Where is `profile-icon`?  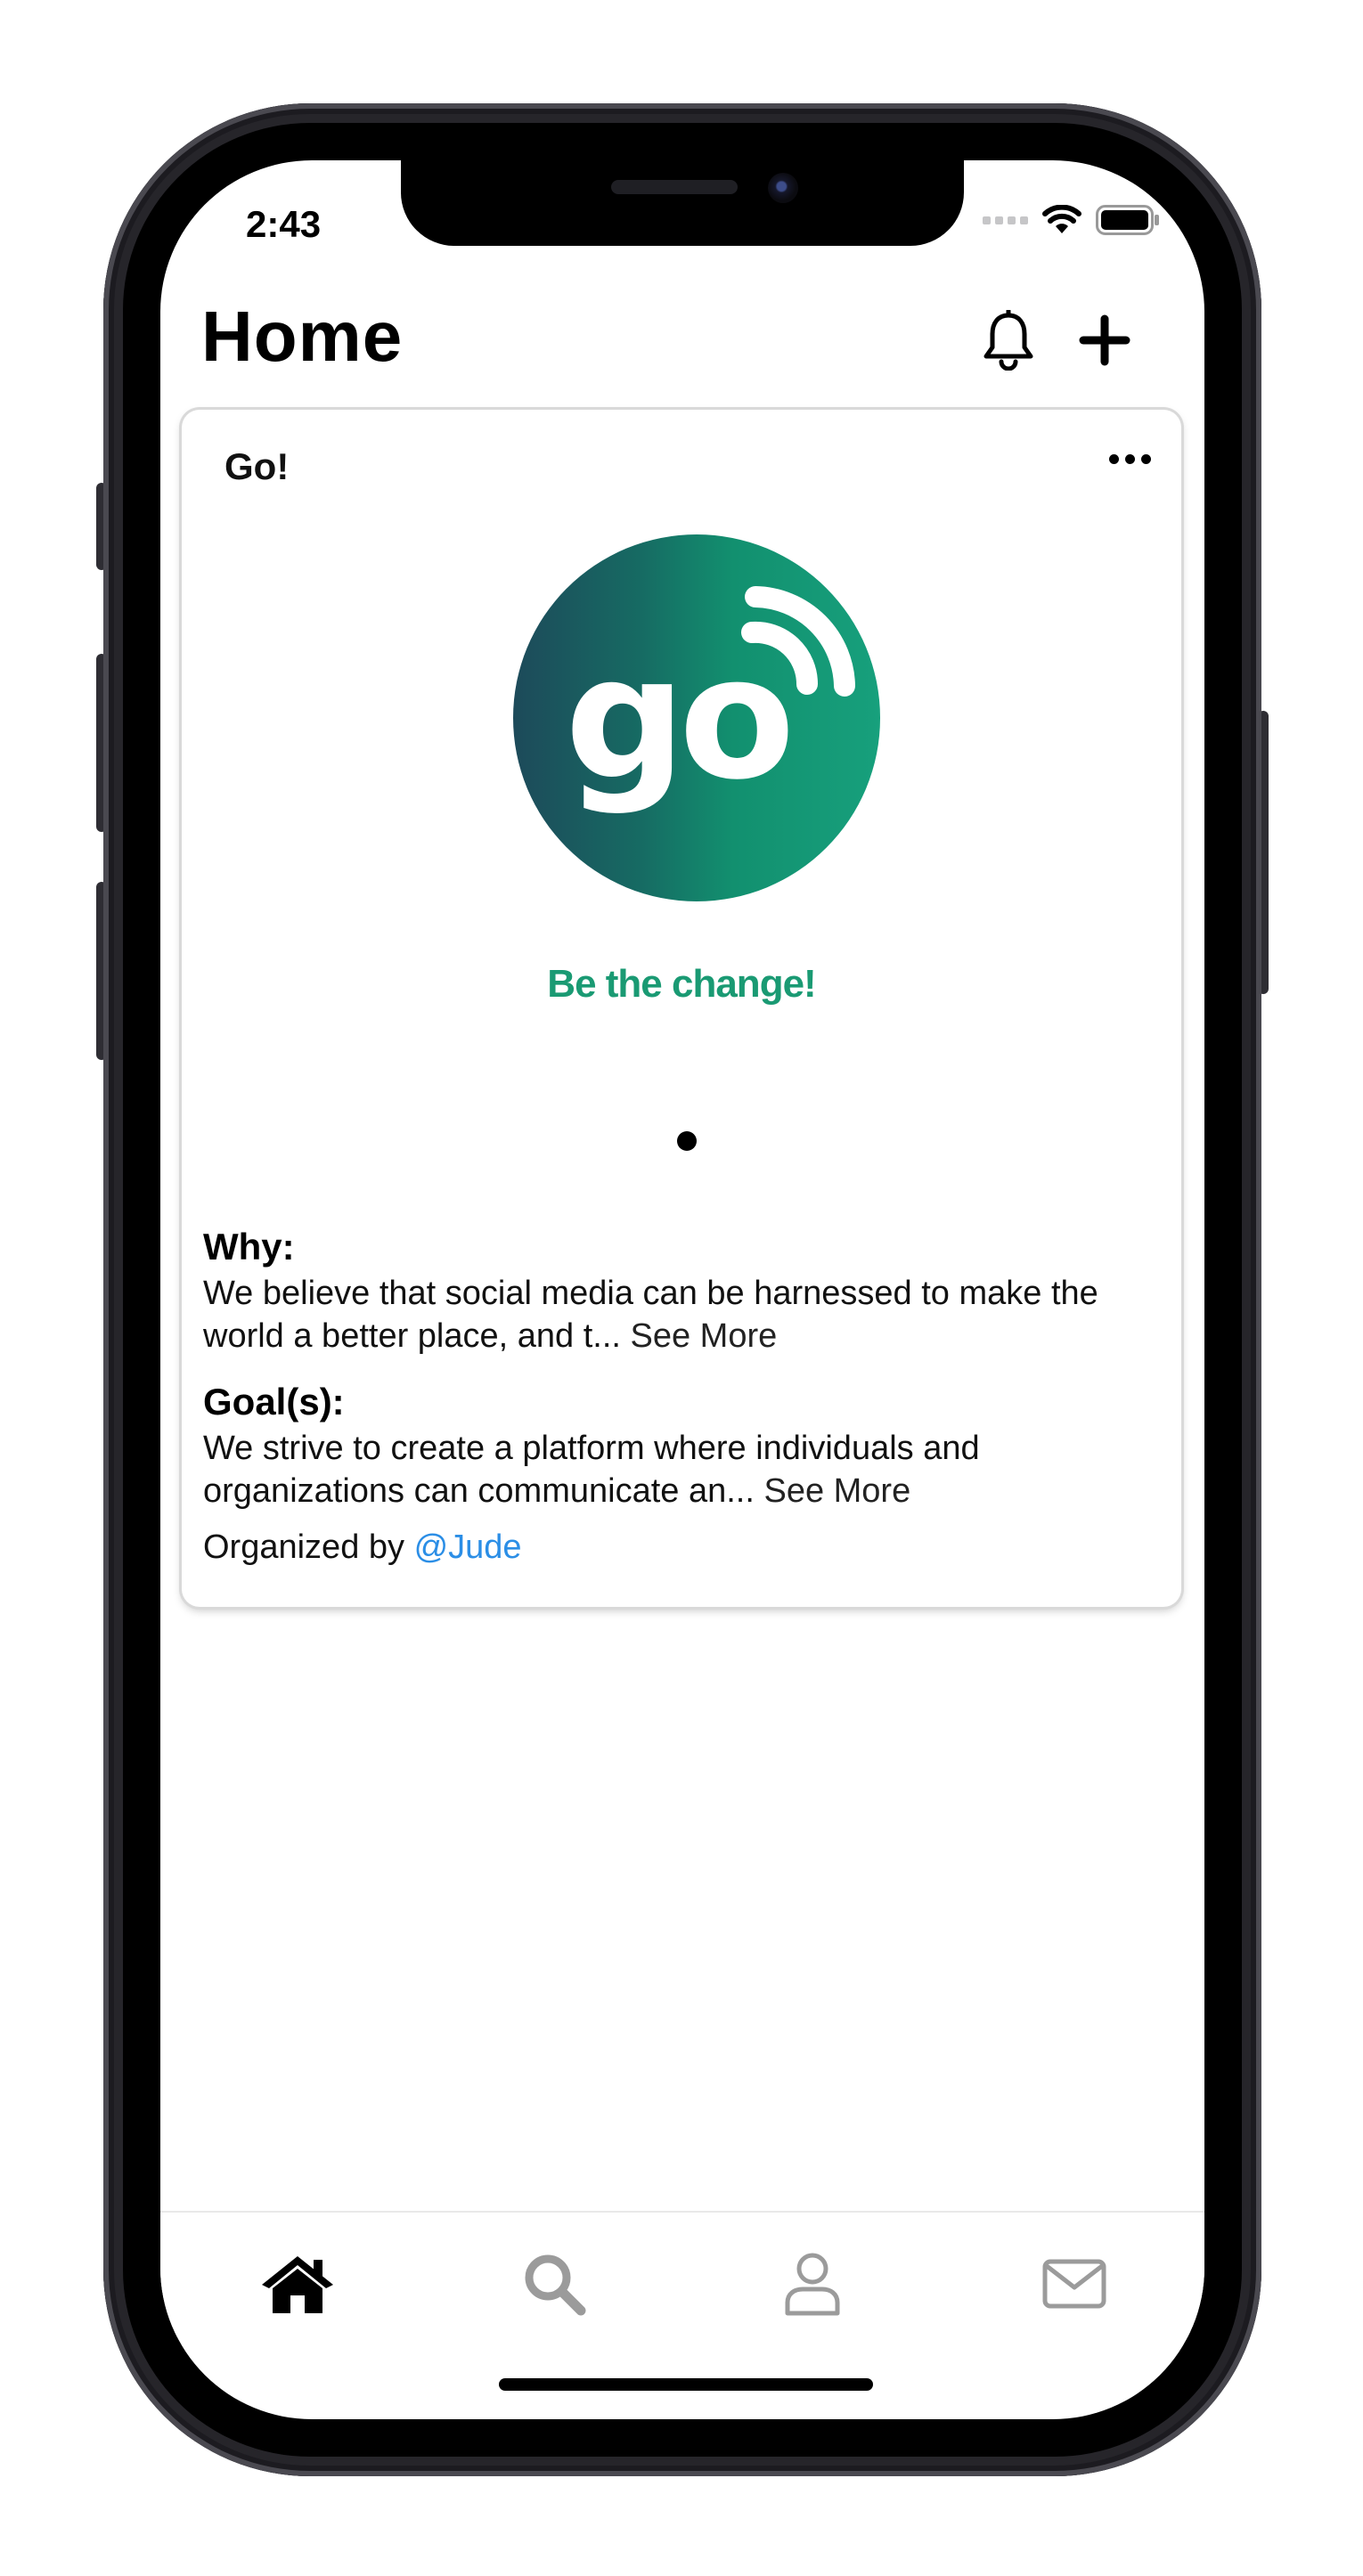 profile-icon is located at coordinates (813, 2284).